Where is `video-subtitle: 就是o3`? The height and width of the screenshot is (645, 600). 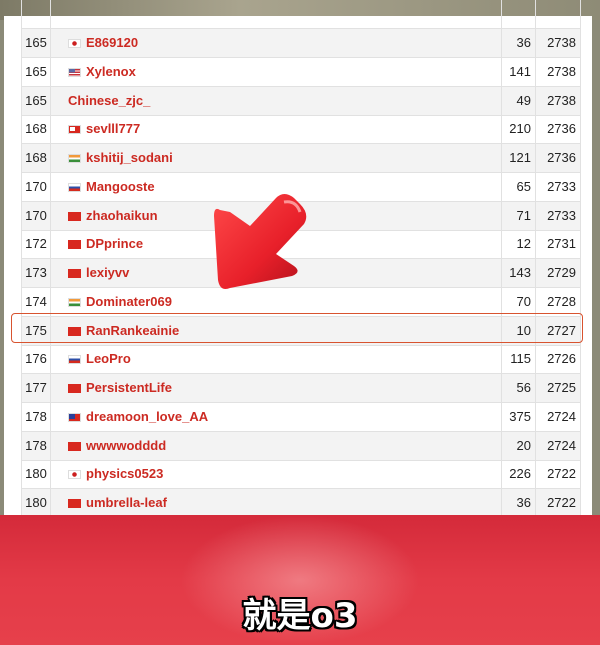 video-subtitle: 就是o3 is located at coordinates (300, 616).